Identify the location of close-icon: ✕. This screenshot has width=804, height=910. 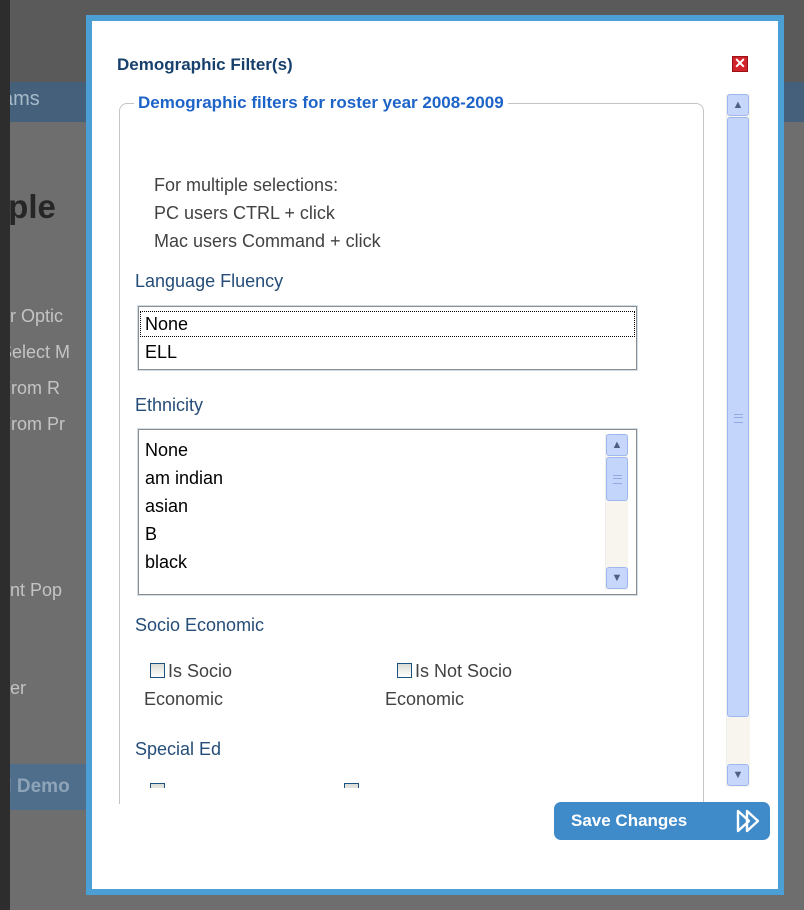
(740, 63).